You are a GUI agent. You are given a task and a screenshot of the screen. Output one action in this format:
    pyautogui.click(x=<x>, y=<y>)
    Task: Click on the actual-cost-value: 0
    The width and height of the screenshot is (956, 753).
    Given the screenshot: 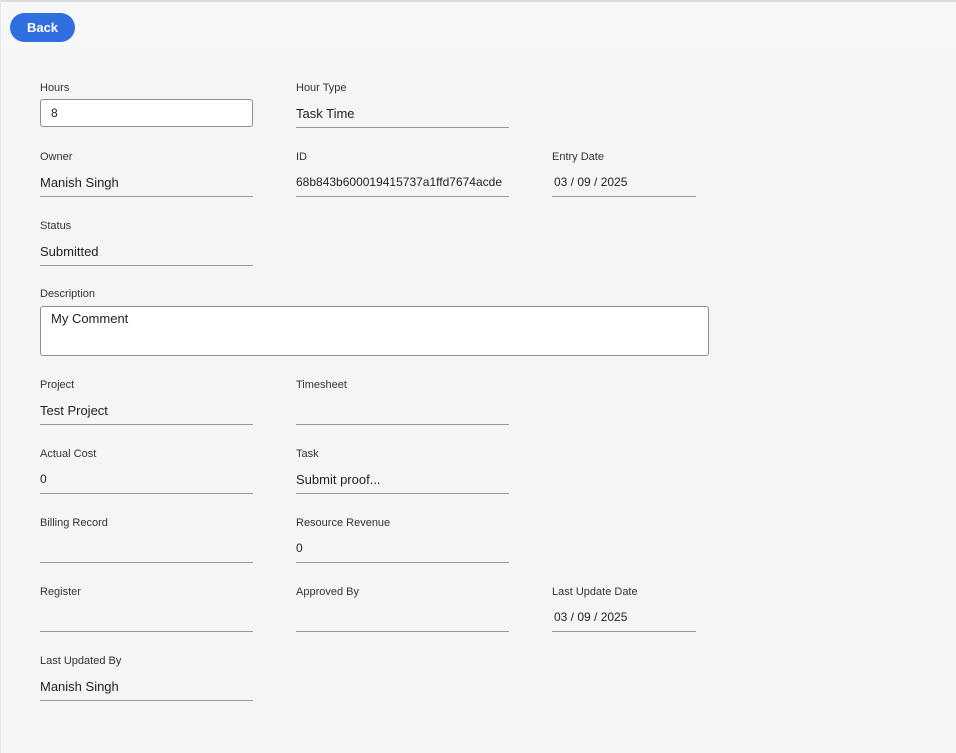 What is the action you would take?
    pyautogui.click(x=43, y=479)
    